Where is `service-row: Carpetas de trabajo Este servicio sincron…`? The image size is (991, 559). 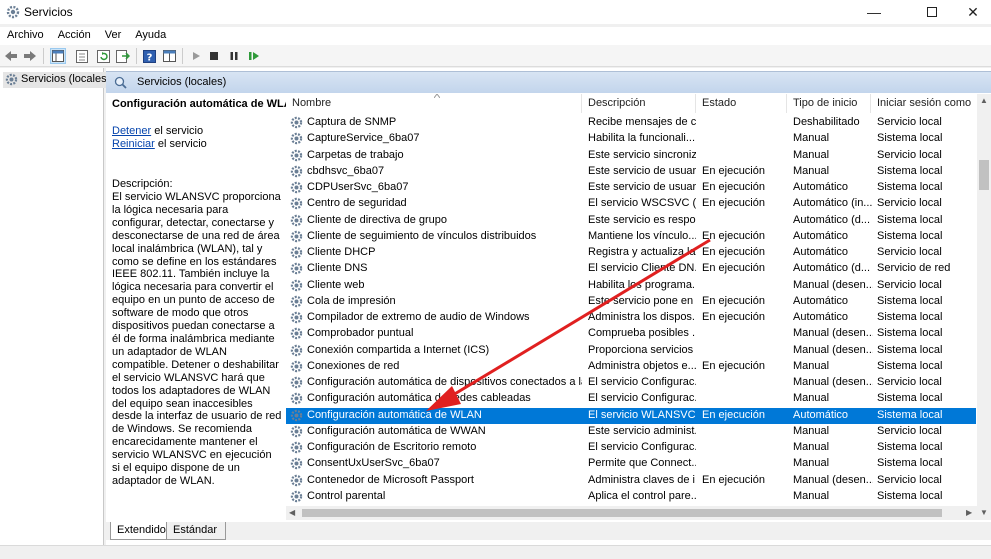
service-row: Carpetas de trabajo Este servicio sincron… is located at coordinates (631, 156).